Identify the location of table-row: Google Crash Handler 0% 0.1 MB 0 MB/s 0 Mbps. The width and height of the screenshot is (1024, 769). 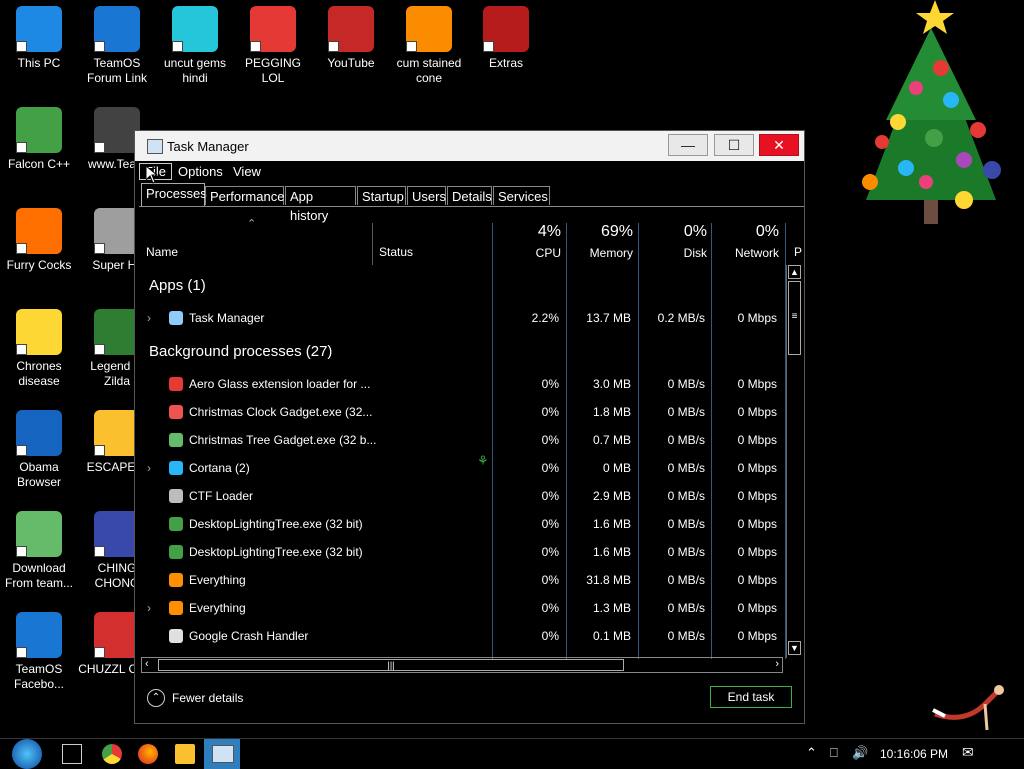
(459, 635).